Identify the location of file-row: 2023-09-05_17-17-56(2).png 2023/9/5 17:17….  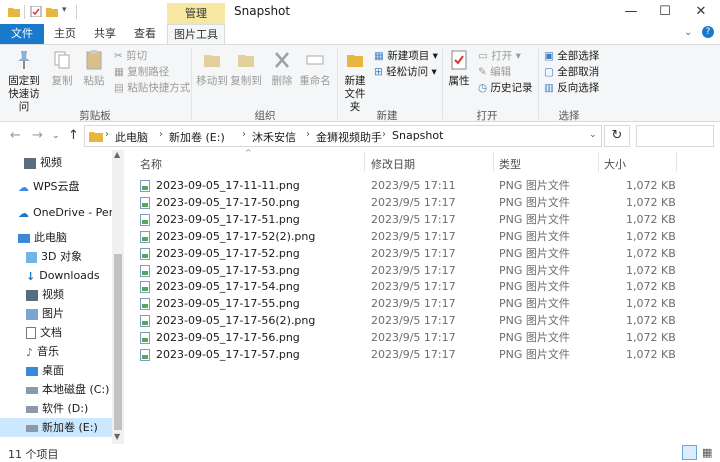
(406, 320).